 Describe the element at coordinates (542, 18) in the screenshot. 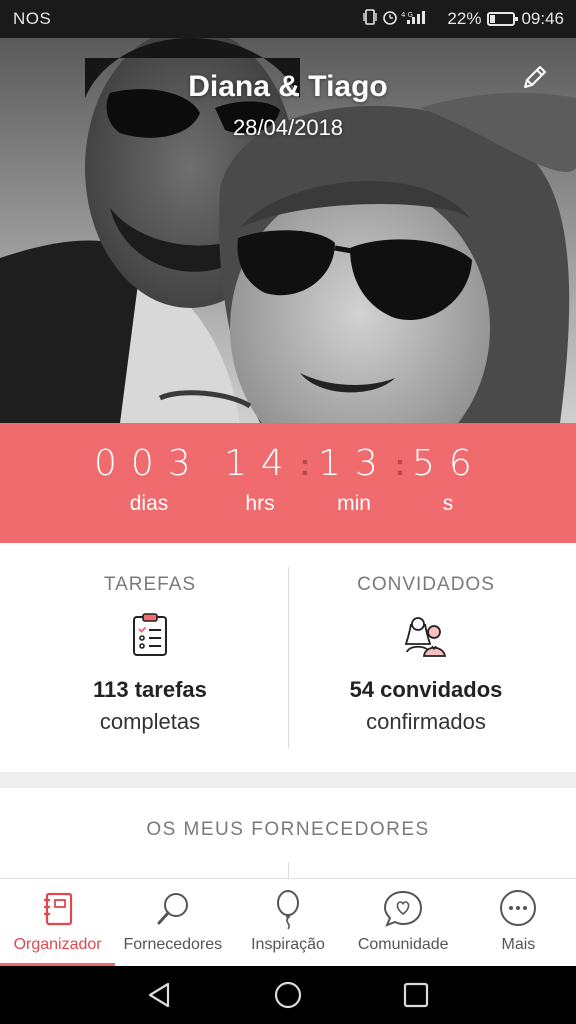

I see `clock: 09:46` at that location.